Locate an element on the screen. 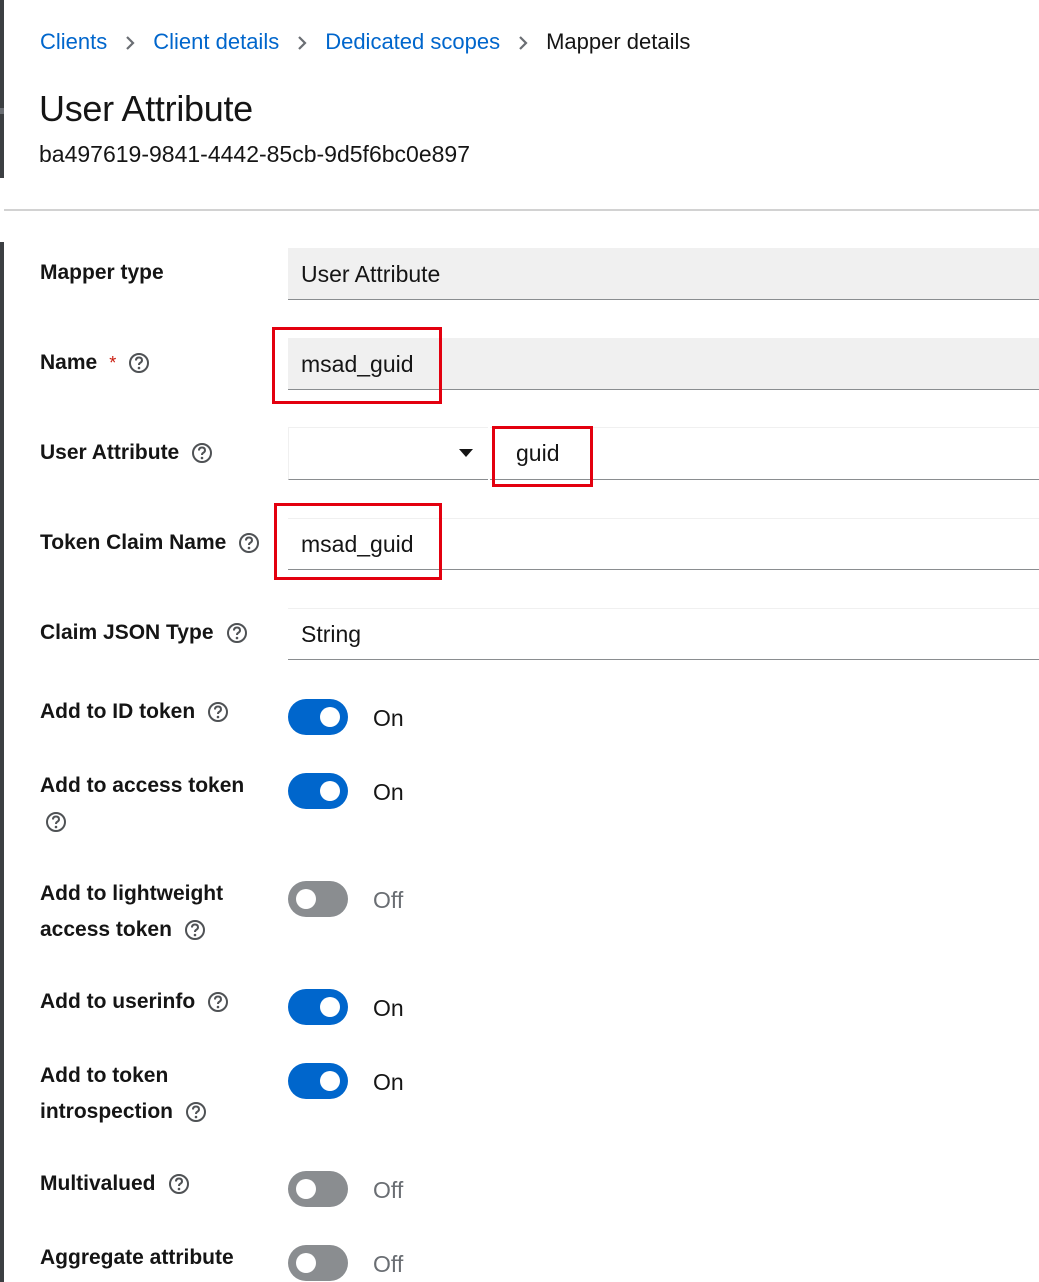 This screenshot has height=1282, width=1039. mapper-type-label: Mapper type is located at coordinates (102, 272).